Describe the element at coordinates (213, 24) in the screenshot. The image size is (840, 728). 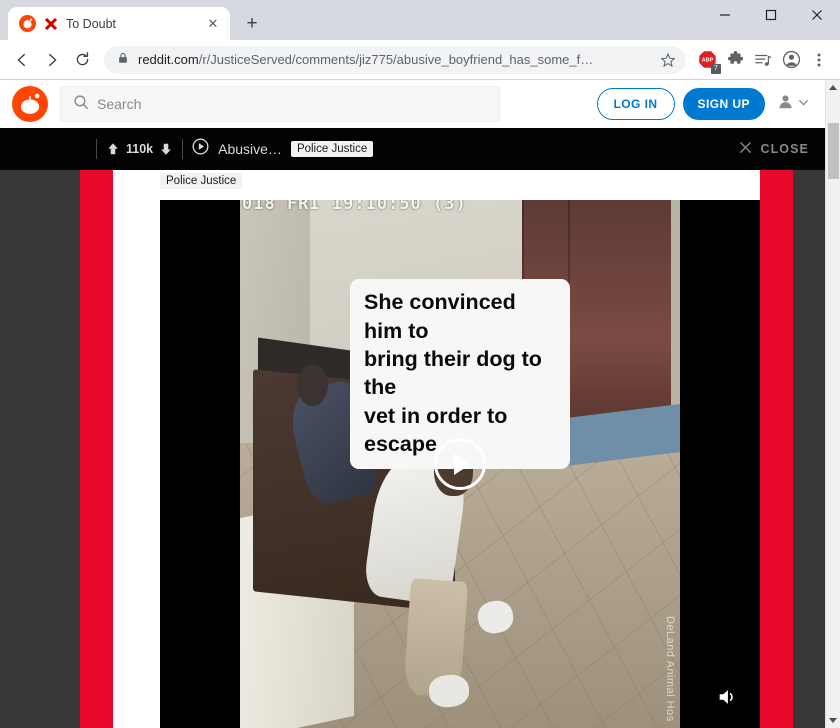
I see `tab-close-button: ✕` at that location.